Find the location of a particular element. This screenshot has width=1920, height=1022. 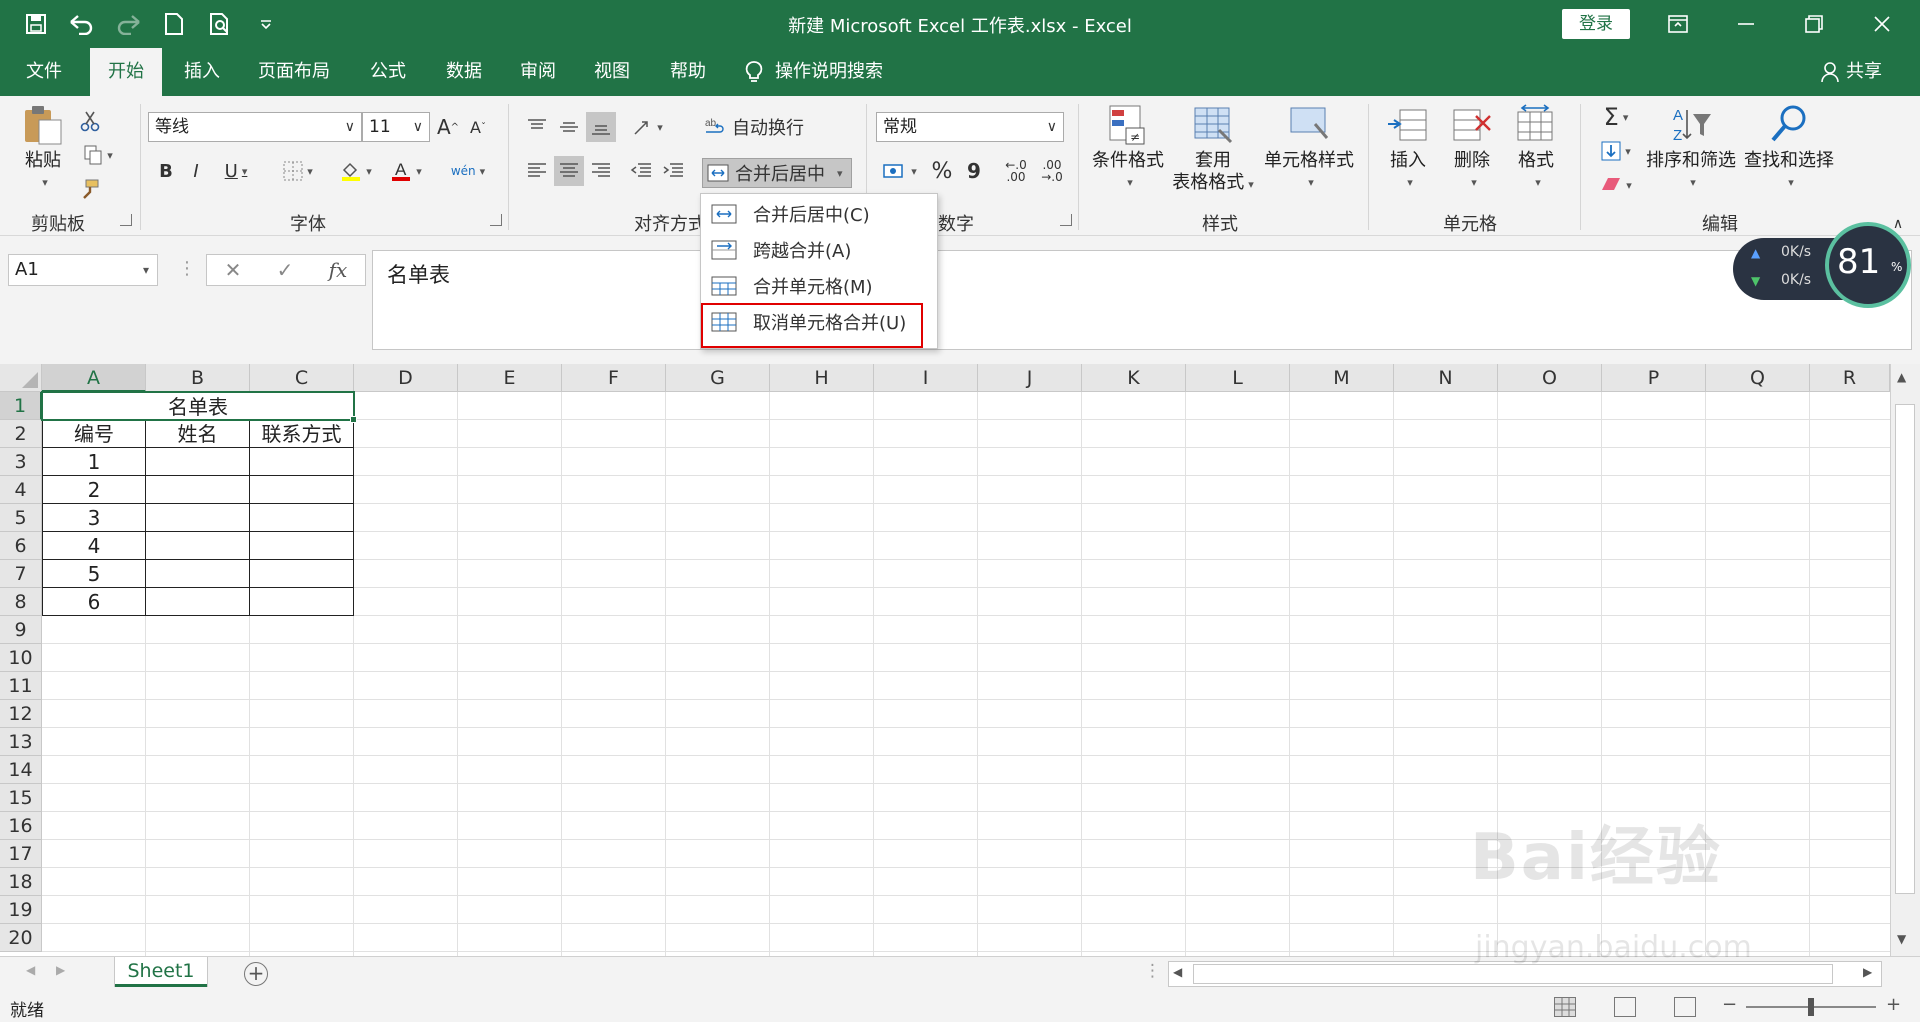

tab-insert: 插入 is located at coordinates (202, 72).